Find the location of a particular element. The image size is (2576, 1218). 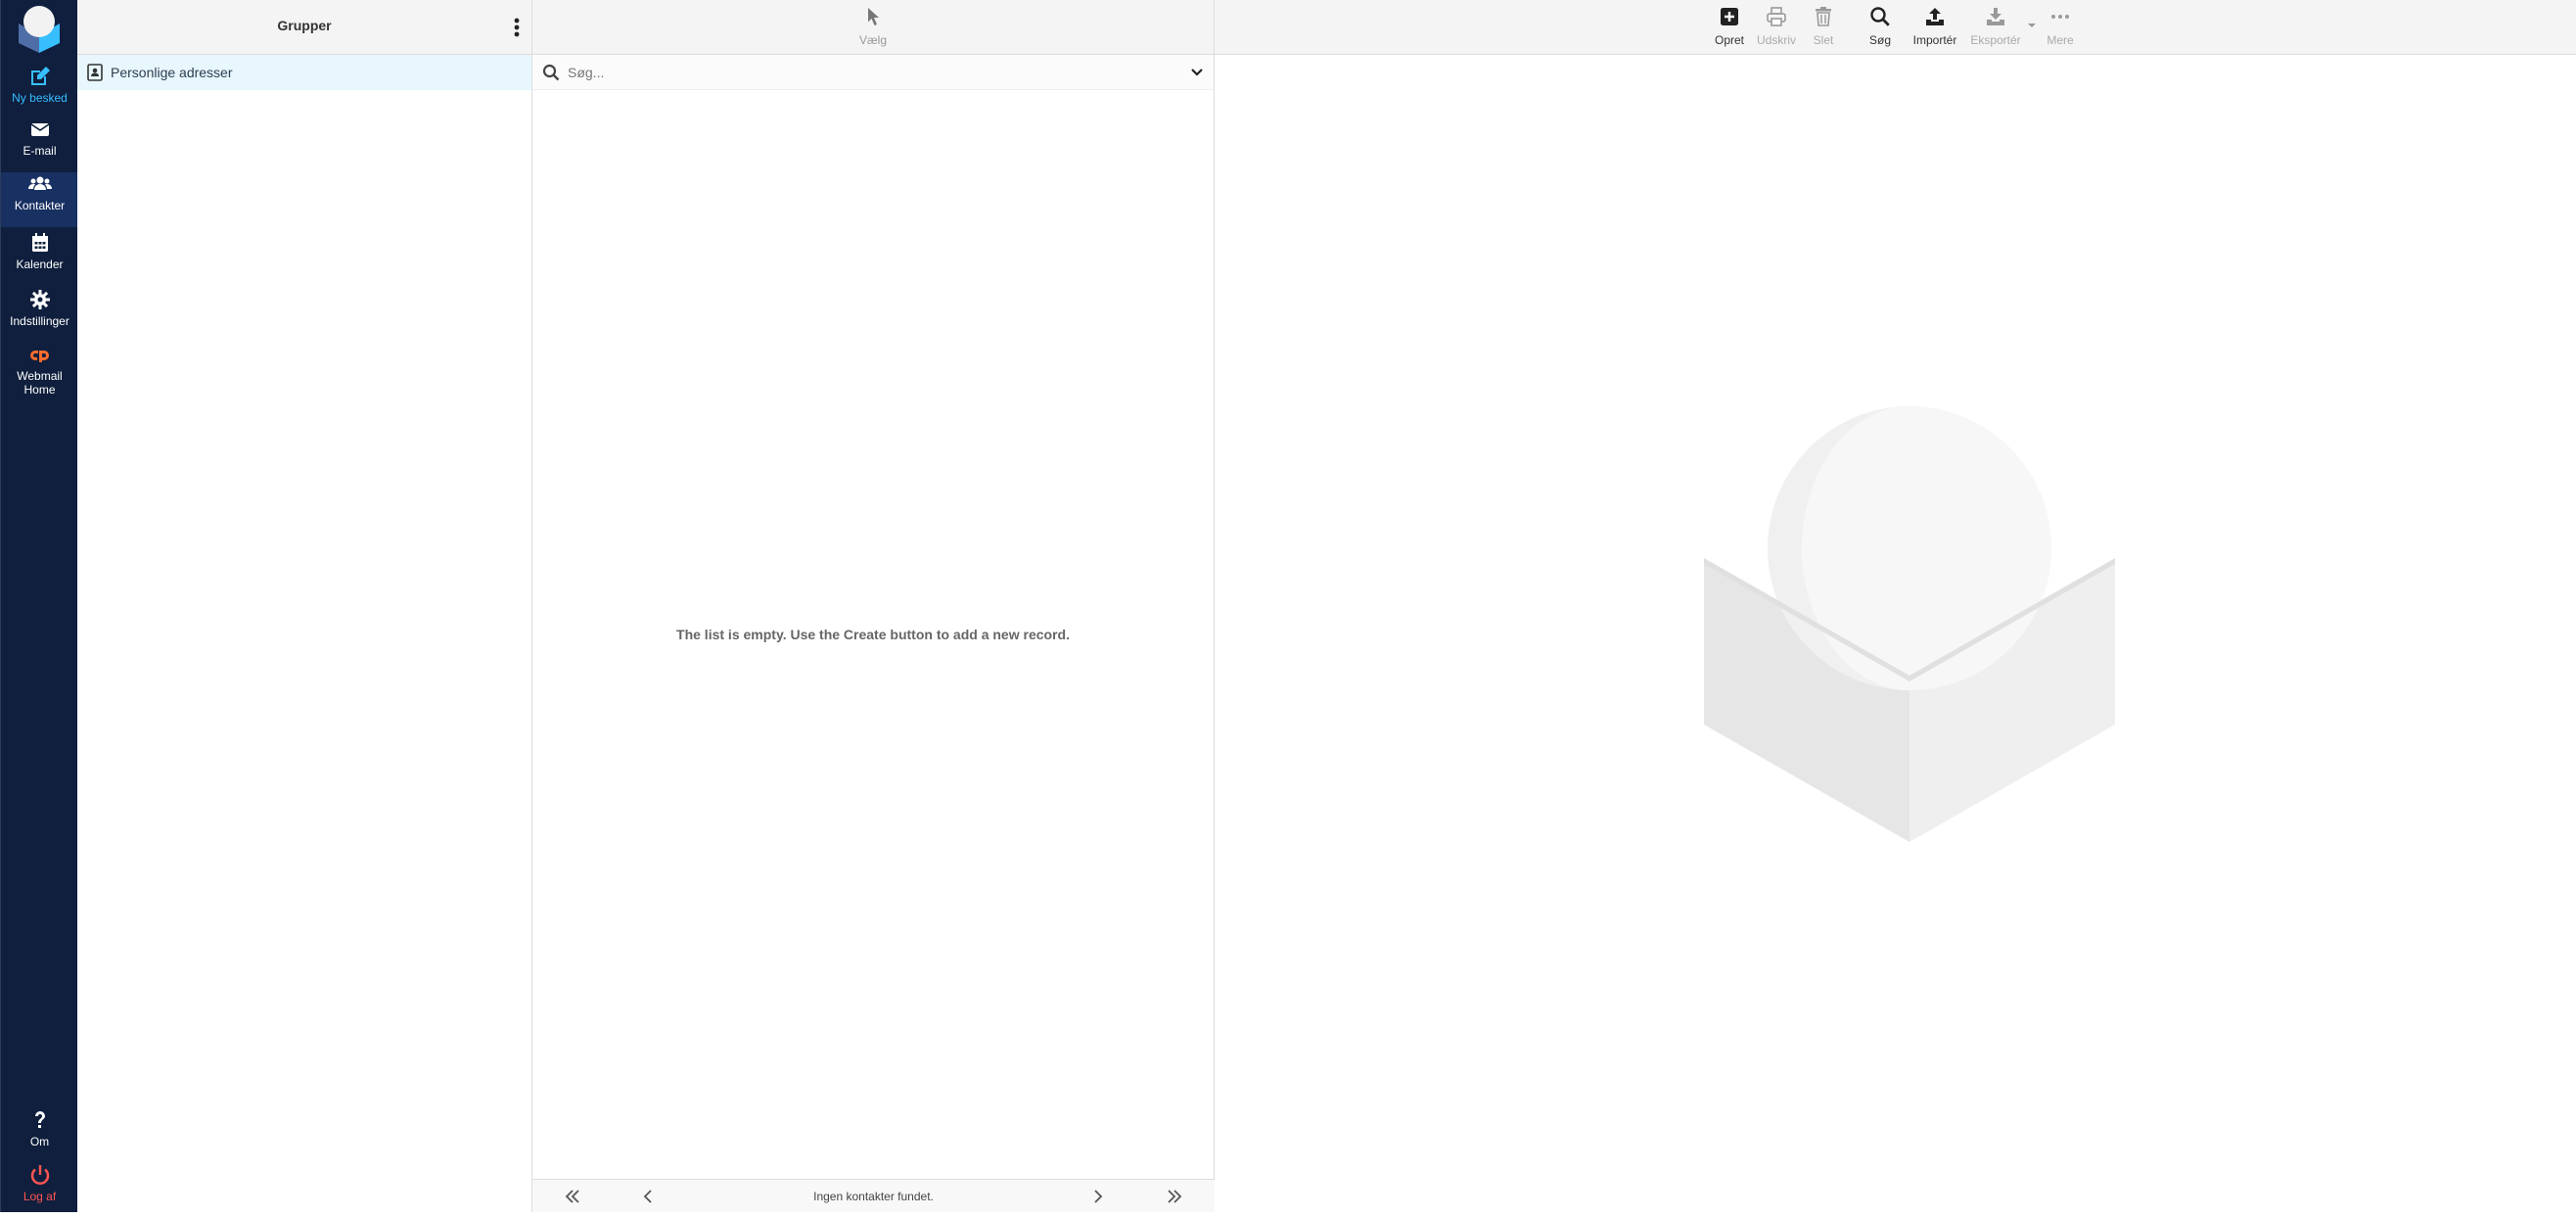

list-header: Vælg is located at coordinates (873, 27).